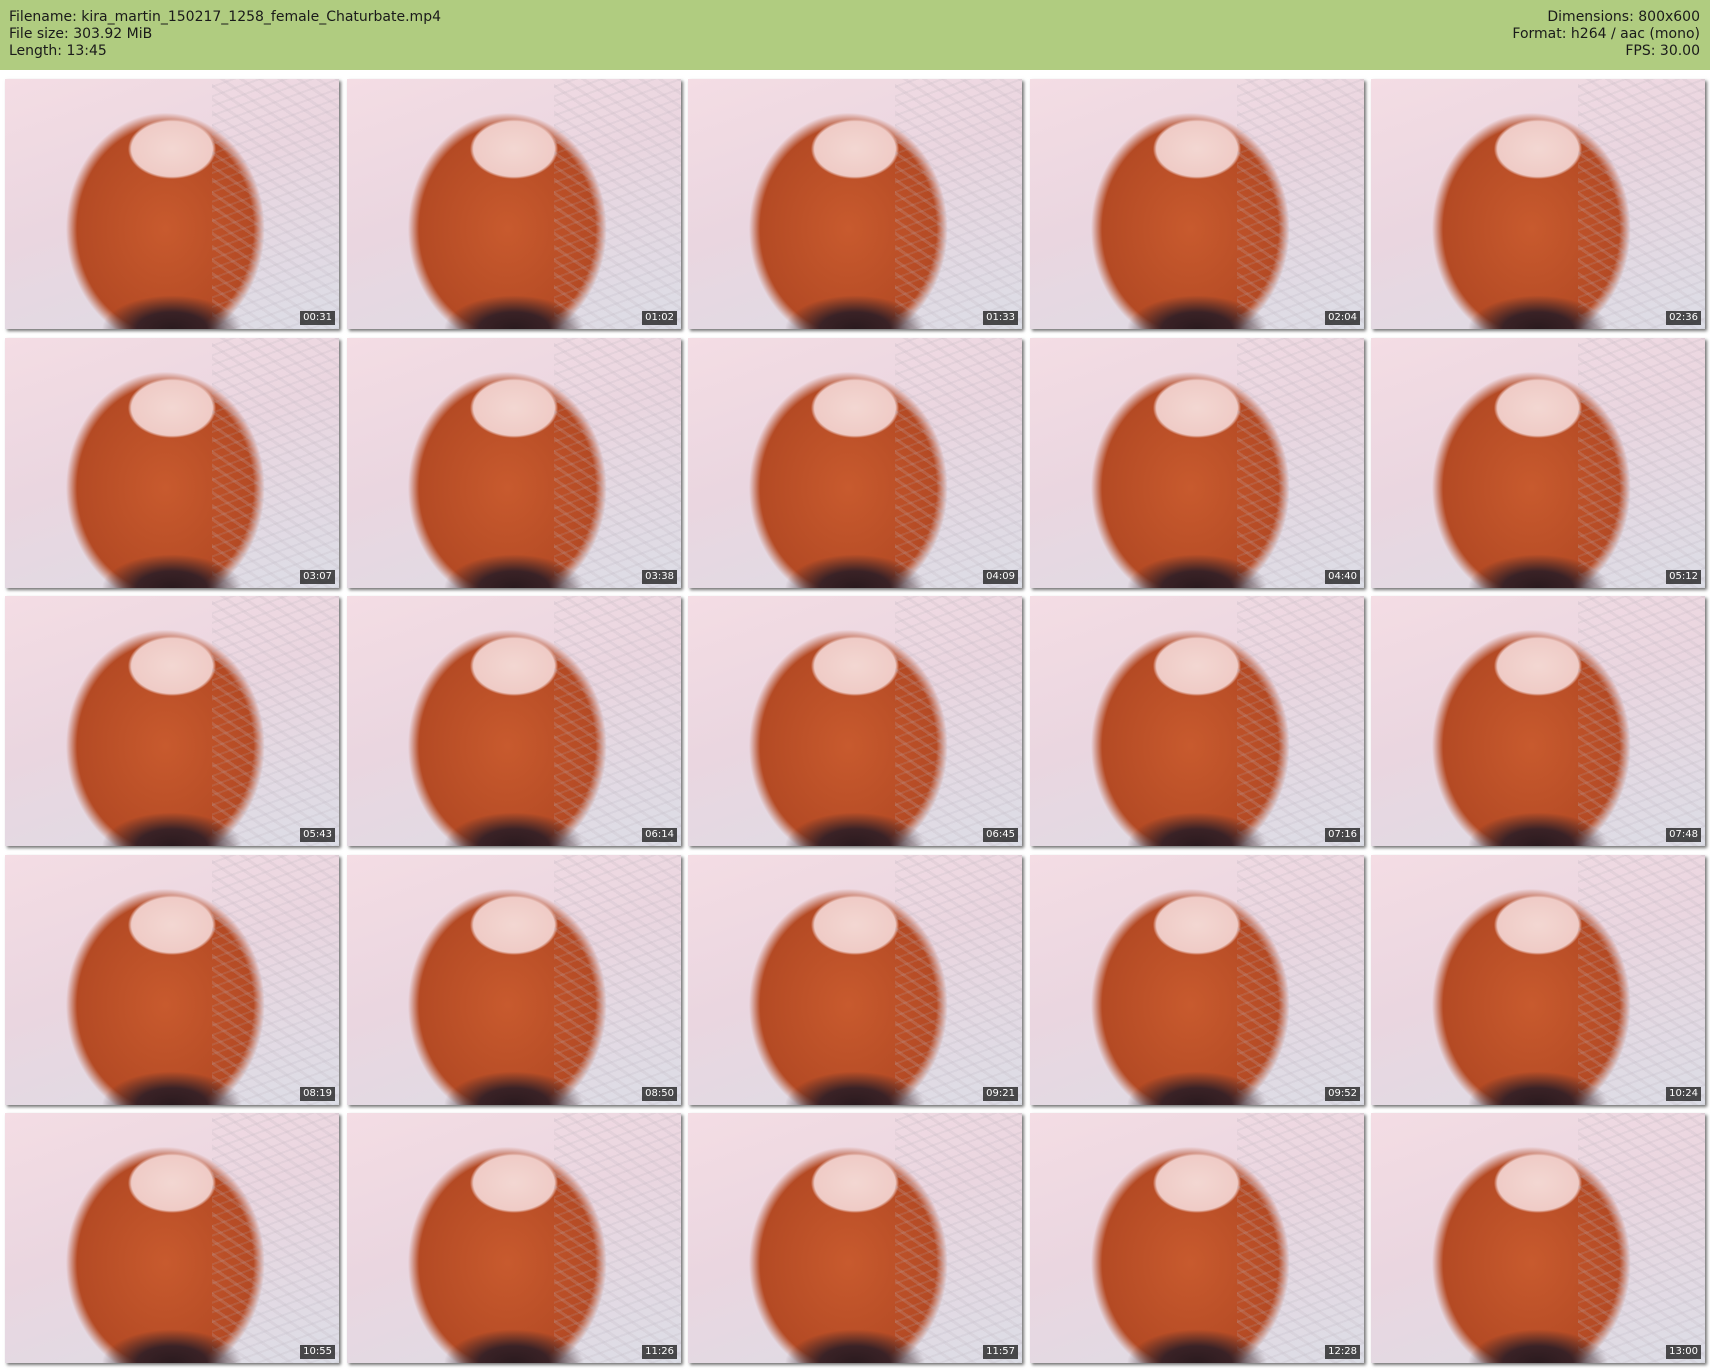 The width and height of the screenshot is (1710, 1370). Describe the element at coordinates (659, 318) in the screenshot. I see `thumbnail-timestamp: 01:02` at that location.